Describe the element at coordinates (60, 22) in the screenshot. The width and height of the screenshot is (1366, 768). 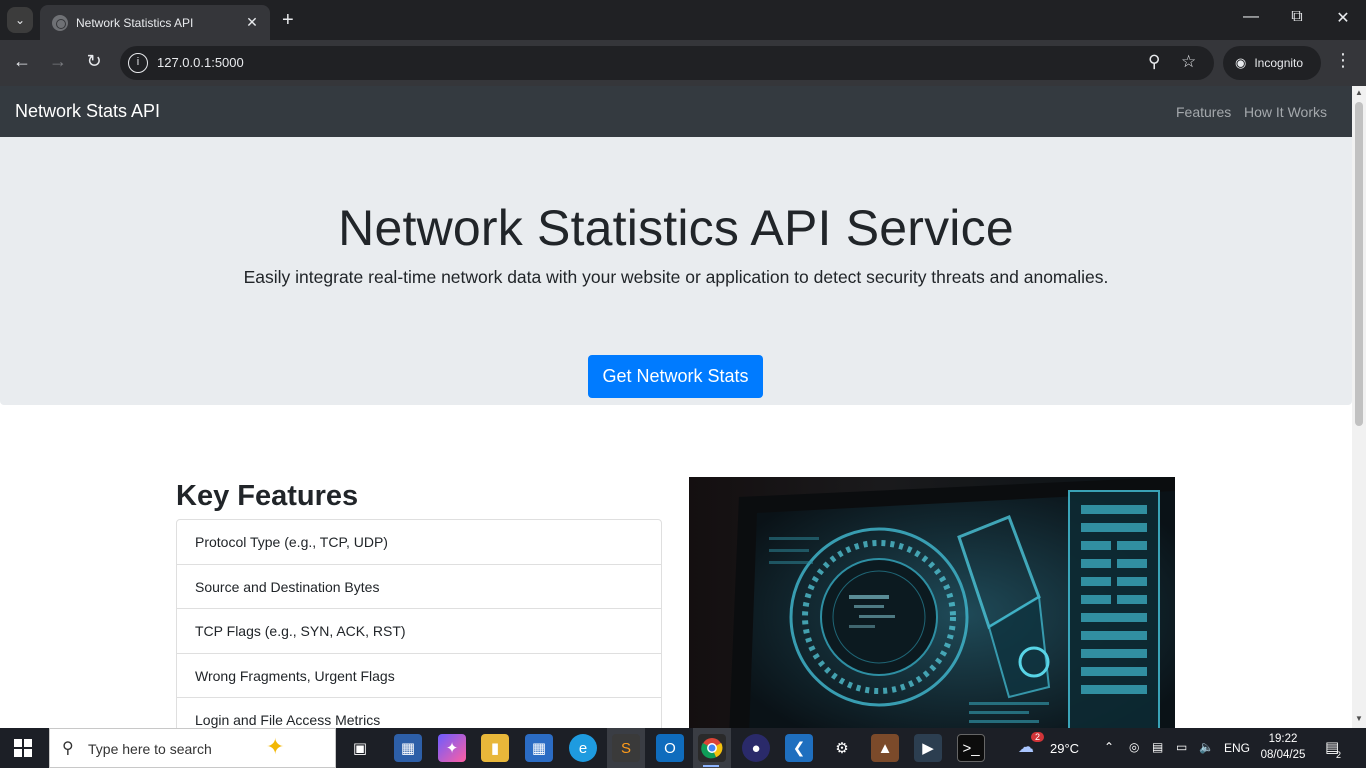
I see `globe-icon` at that location.